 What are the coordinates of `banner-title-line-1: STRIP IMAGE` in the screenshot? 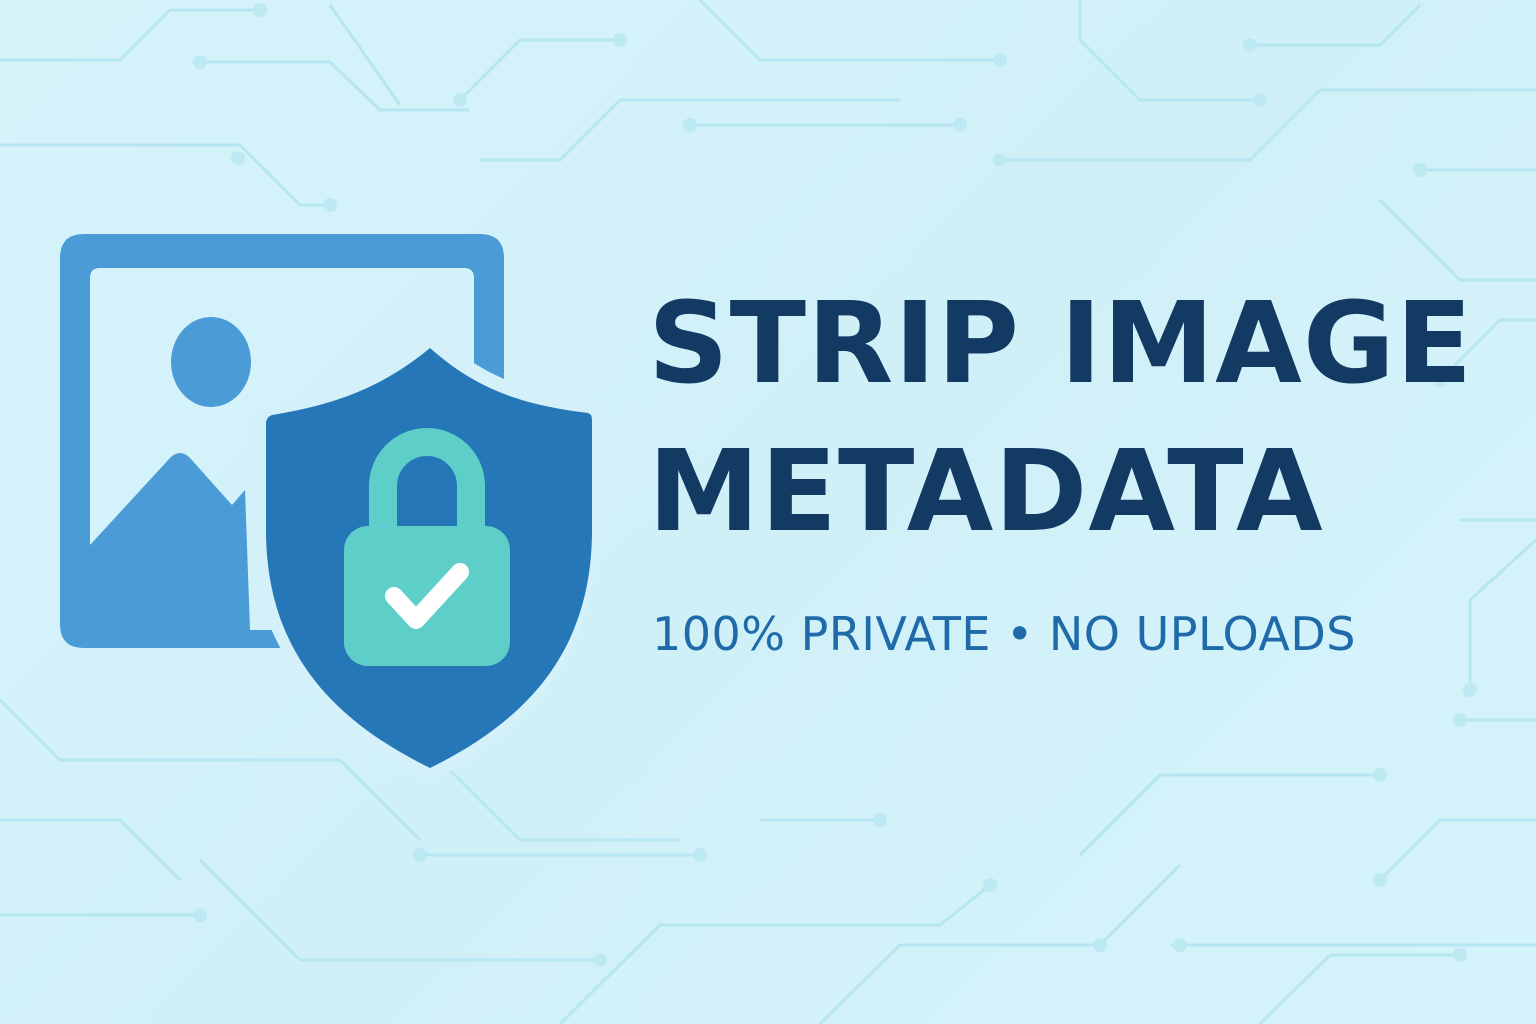 It's located at (1061, 344).